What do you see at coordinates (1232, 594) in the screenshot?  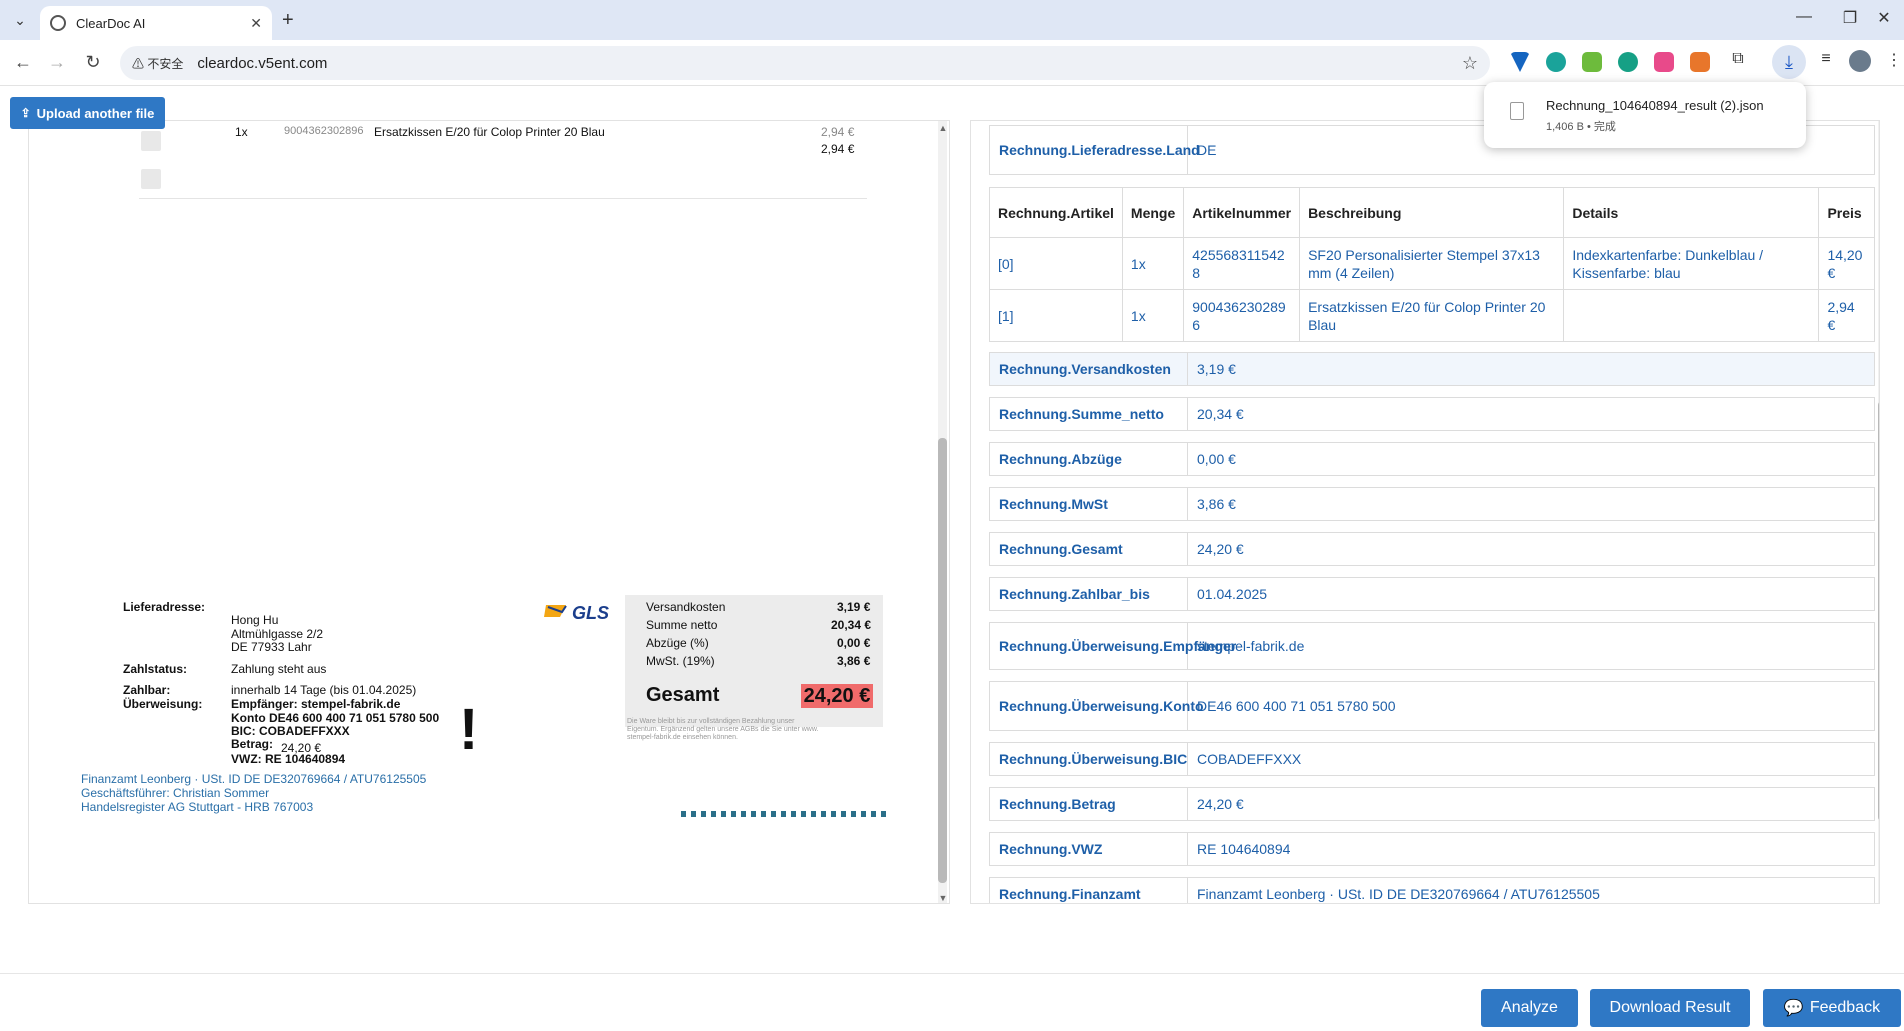 I see `result-value: 01.04.2025` at bounding box center [1232, 594].